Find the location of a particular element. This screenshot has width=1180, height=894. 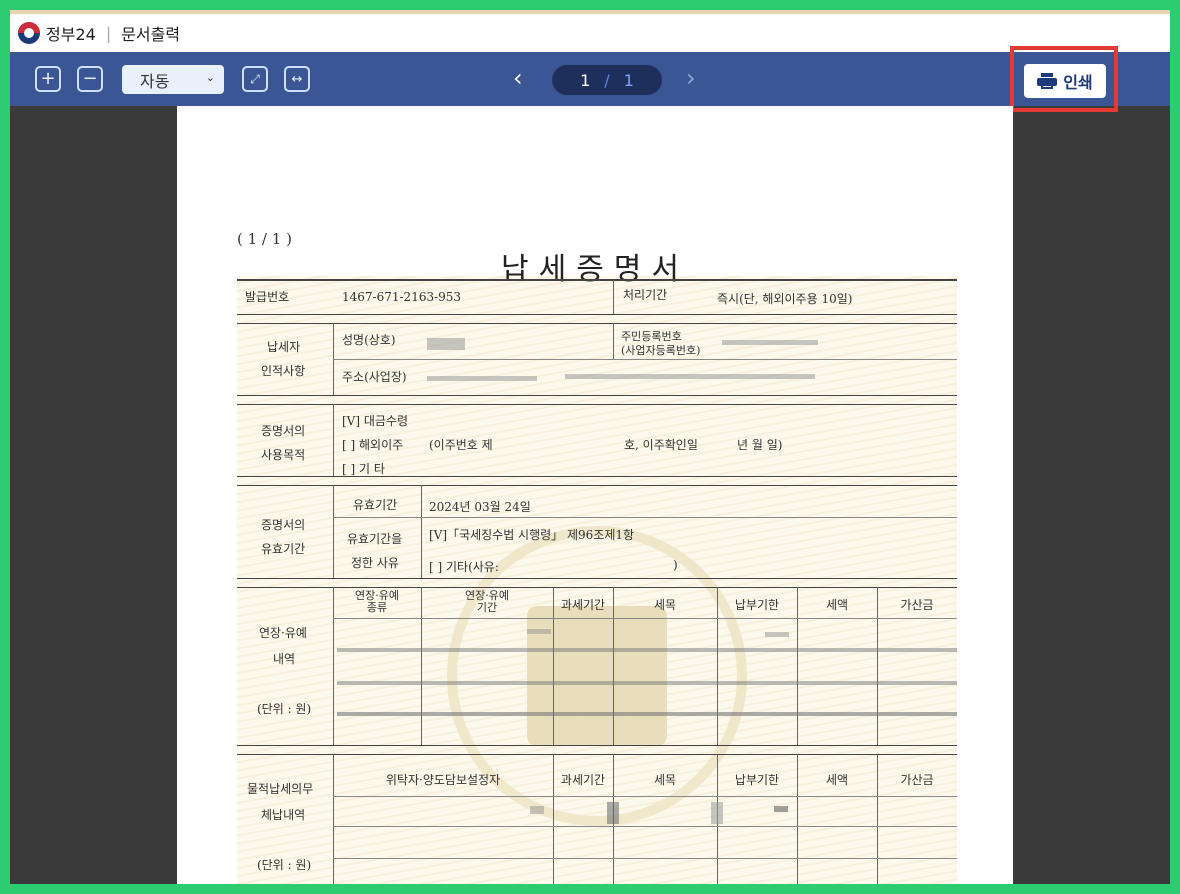

zoom-select: 자동 ⌄ is located at coordinates (173, 79).